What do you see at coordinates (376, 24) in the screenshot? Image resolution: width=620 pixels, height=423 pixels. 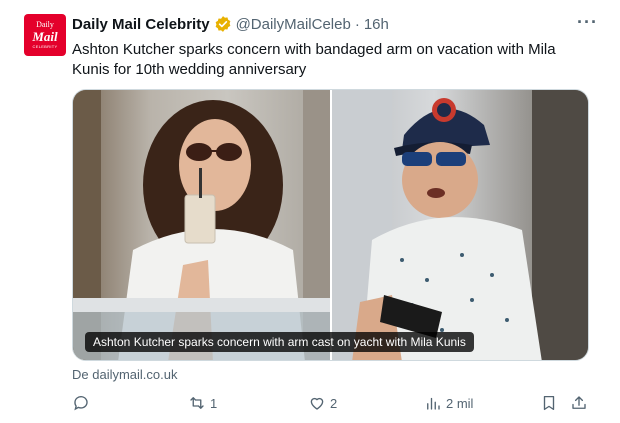 I see `timestamp: 16h` at bounding box center [376, 24].